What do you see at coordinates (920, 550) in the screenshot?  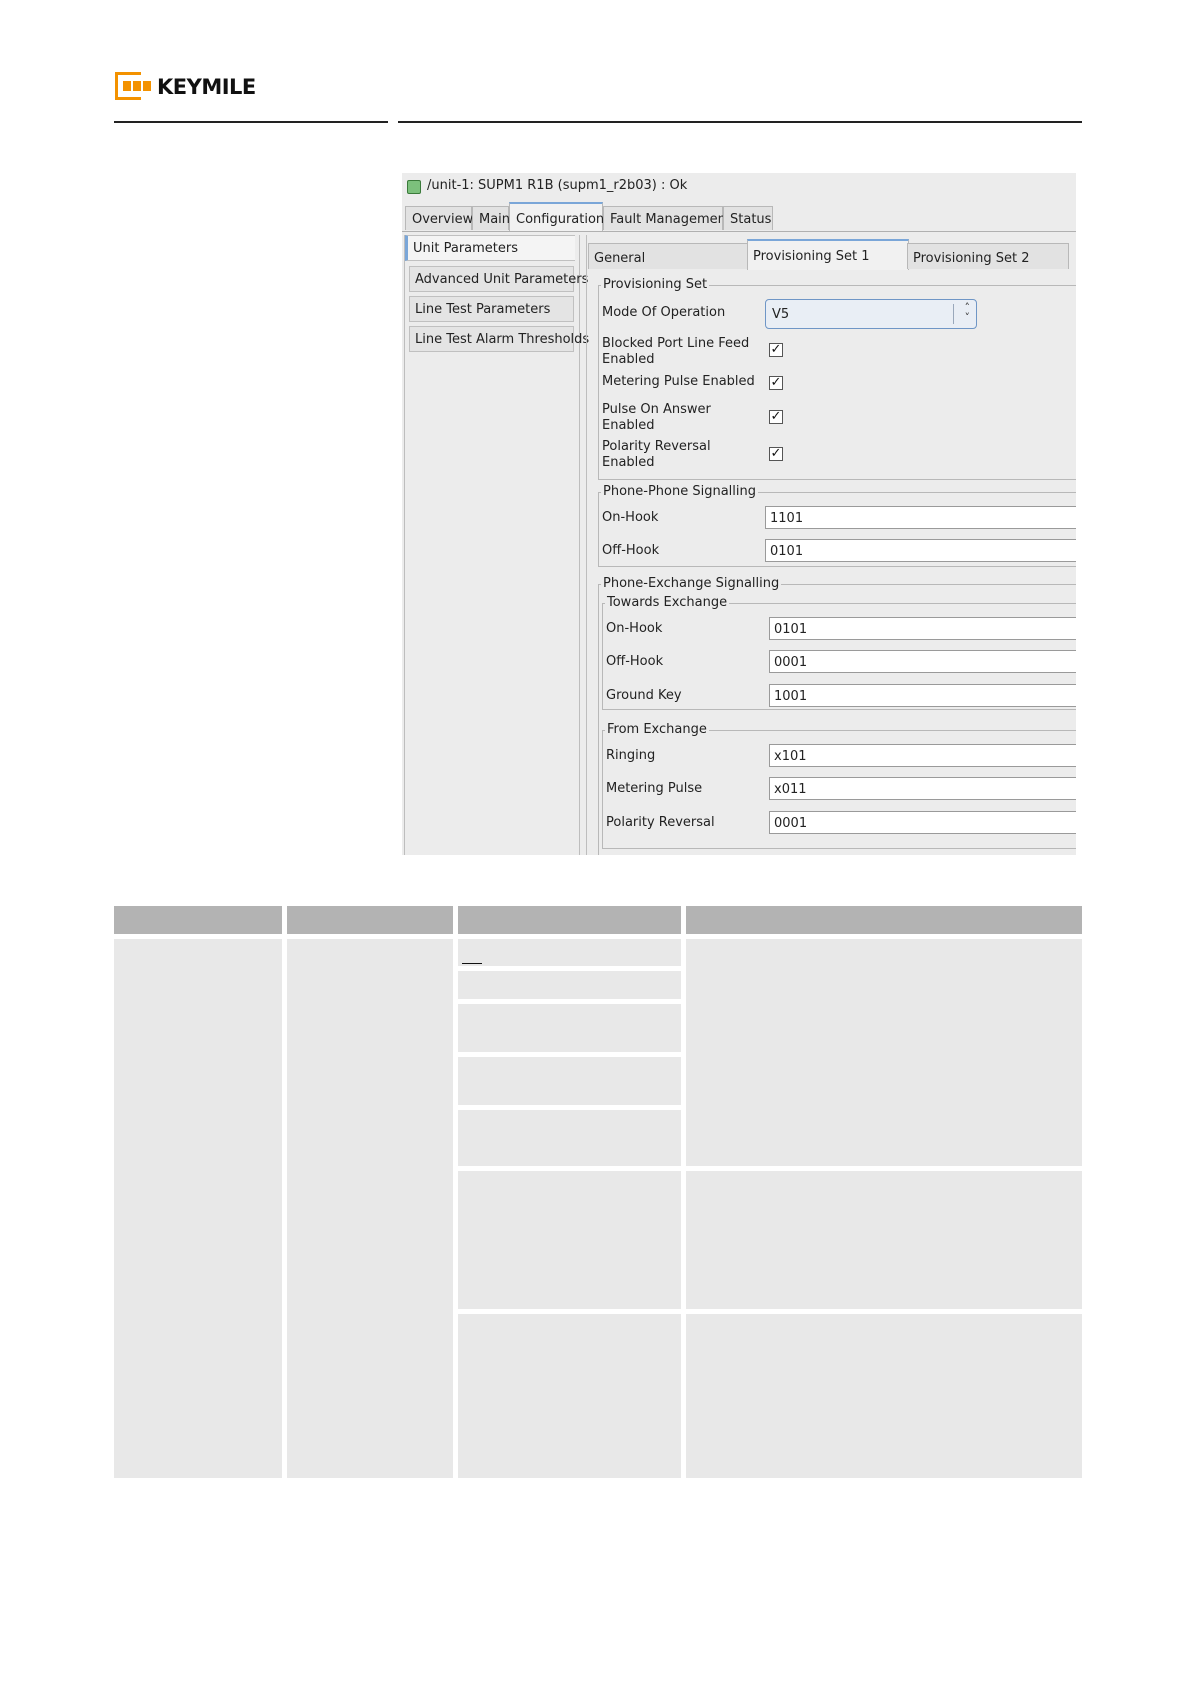 I see `pp-off-hook-field: 0101` at bounding box center [920, 550].